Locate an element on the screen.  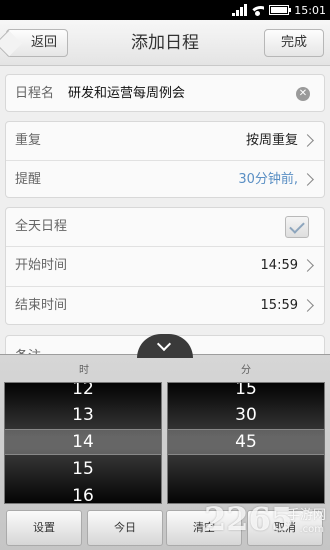
hour-option: 15 is located at coordinates (83, 469).